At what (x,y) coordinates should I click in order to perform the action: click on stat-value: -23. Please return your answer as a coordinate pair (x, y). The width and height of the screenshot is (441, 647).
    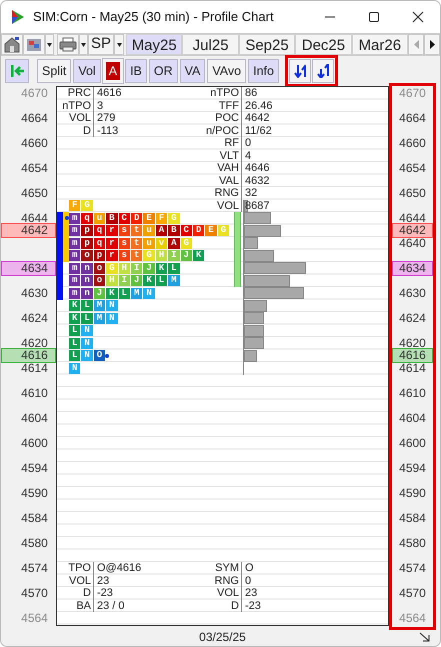
    Looking at the image, I should click on (251, 606).